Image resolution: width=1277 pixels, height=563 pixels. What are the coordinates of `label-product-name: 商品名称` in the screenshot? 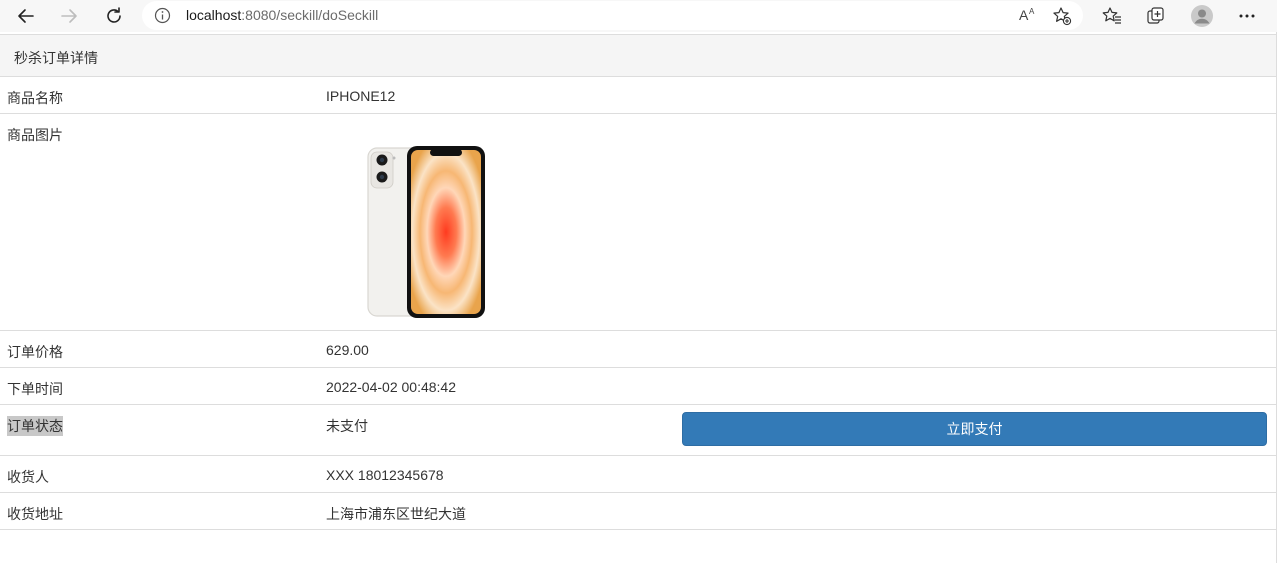 It's located at (35, 98).